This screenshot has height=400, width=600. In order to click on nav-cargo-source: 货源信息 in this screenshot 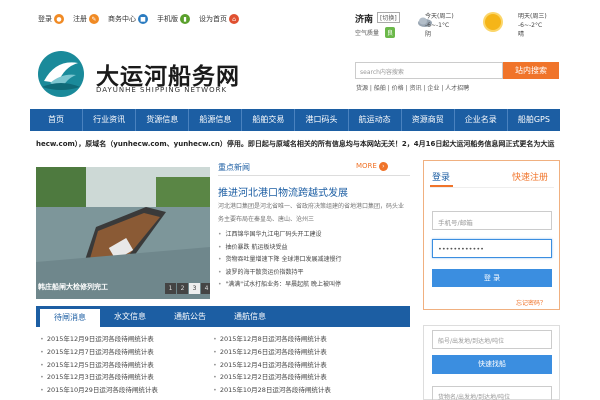, I will do `click(163, 120)`.